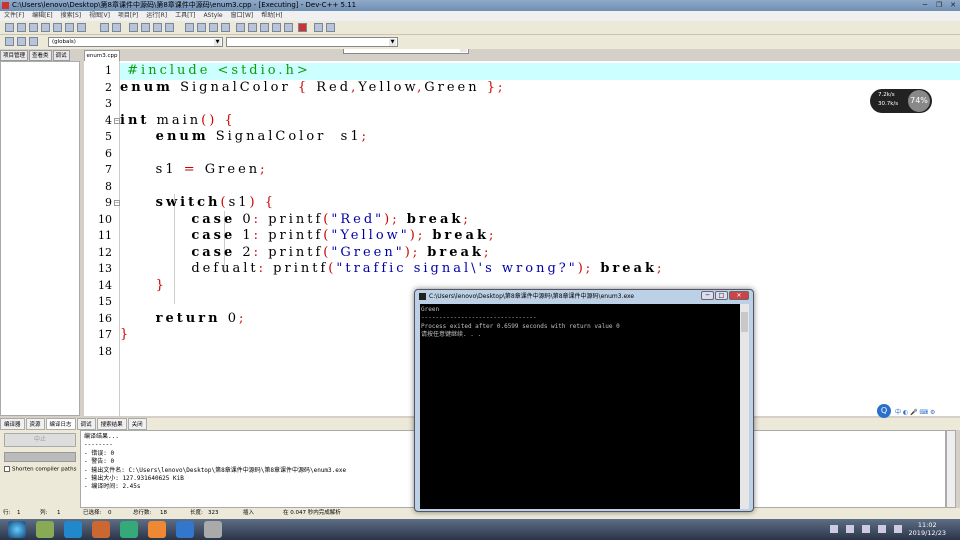 Image resolution: width=960 pixels, height=540 pixels. What do you see at coordinates (45, 27) in the screenshot?
I see `save-all-icon` at bounding box center [45, 27].